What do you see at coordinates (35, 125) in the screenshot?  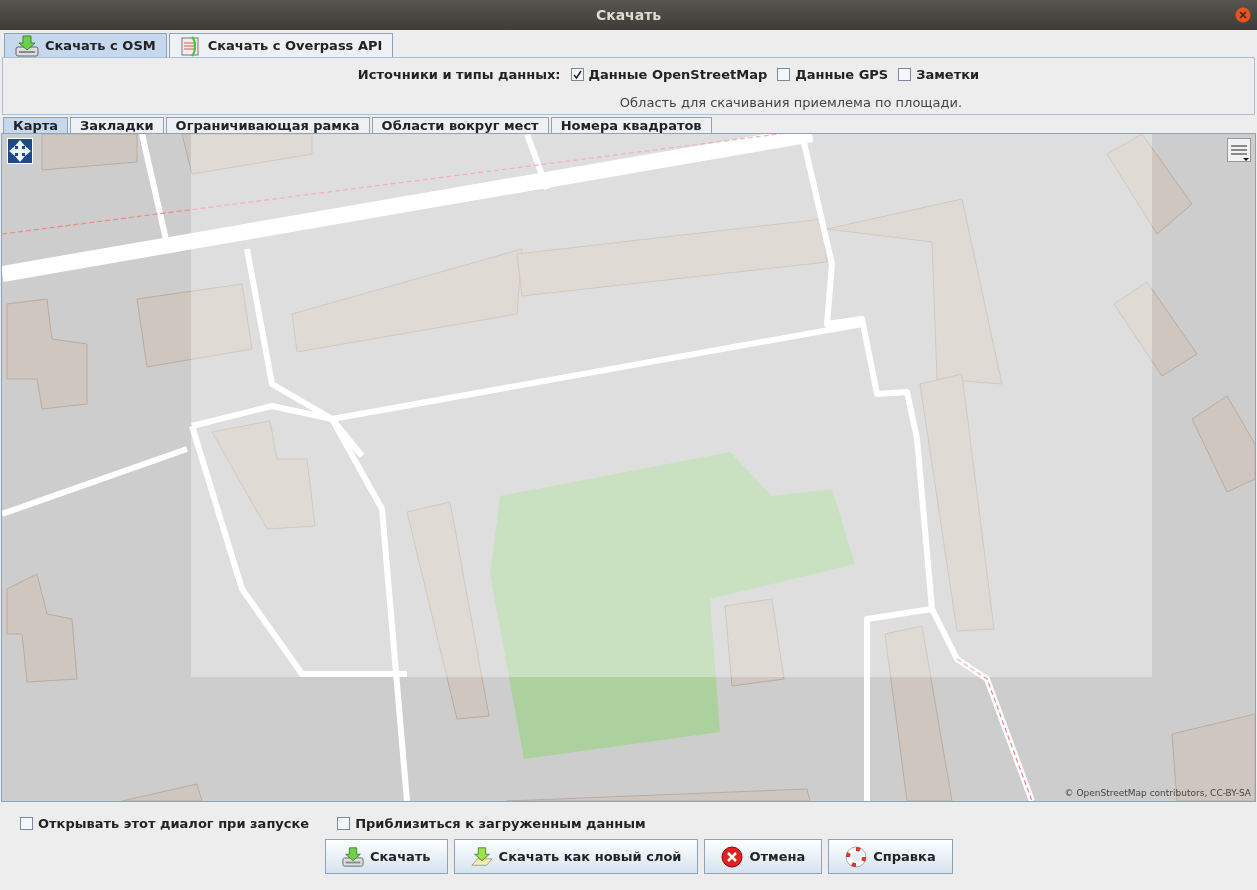 I see `map-tab: Карта` at bounding box center [35, 125].